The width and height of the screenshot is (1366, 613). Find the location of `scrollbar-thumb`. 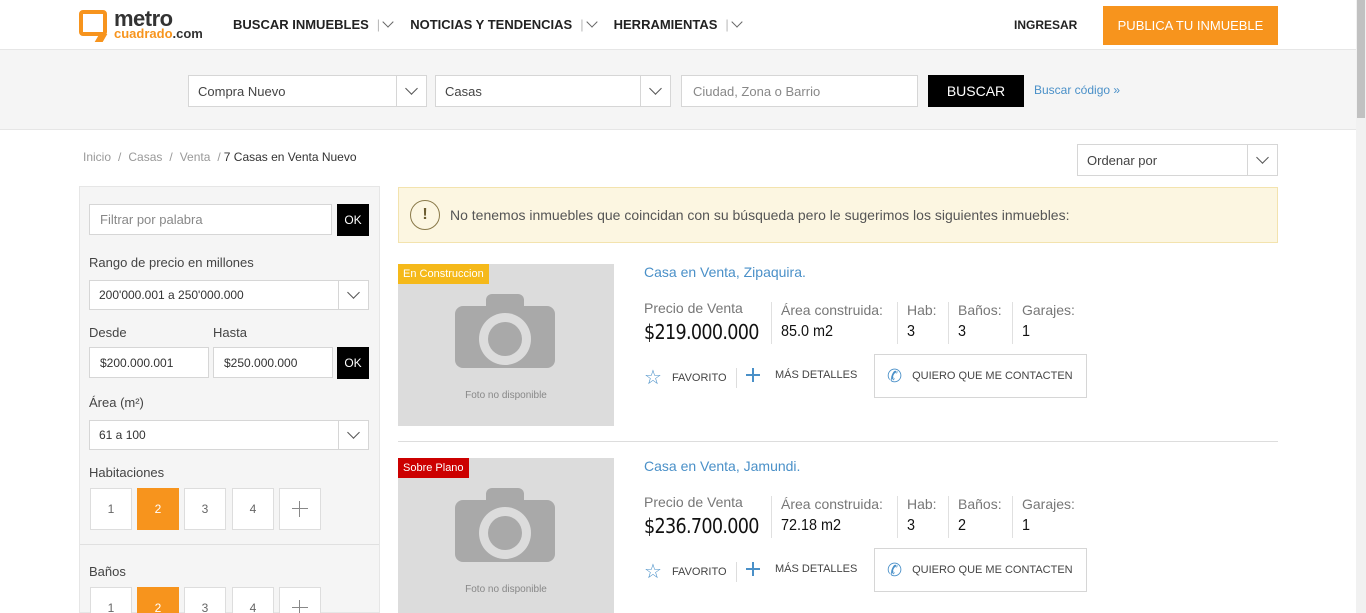

scrollbar-thumb is located at coordinates (1361, 59).